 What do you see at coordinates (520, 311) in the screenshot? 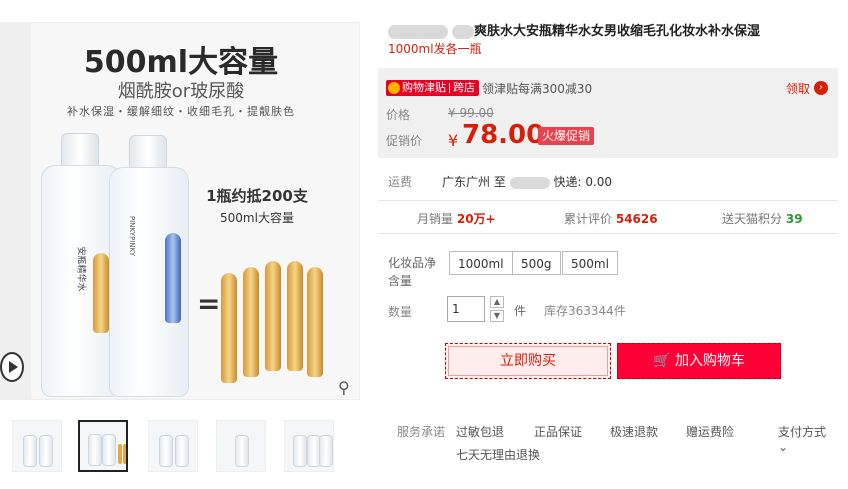
I see `quantity-unit: 件` at bounding box center [520, 311].